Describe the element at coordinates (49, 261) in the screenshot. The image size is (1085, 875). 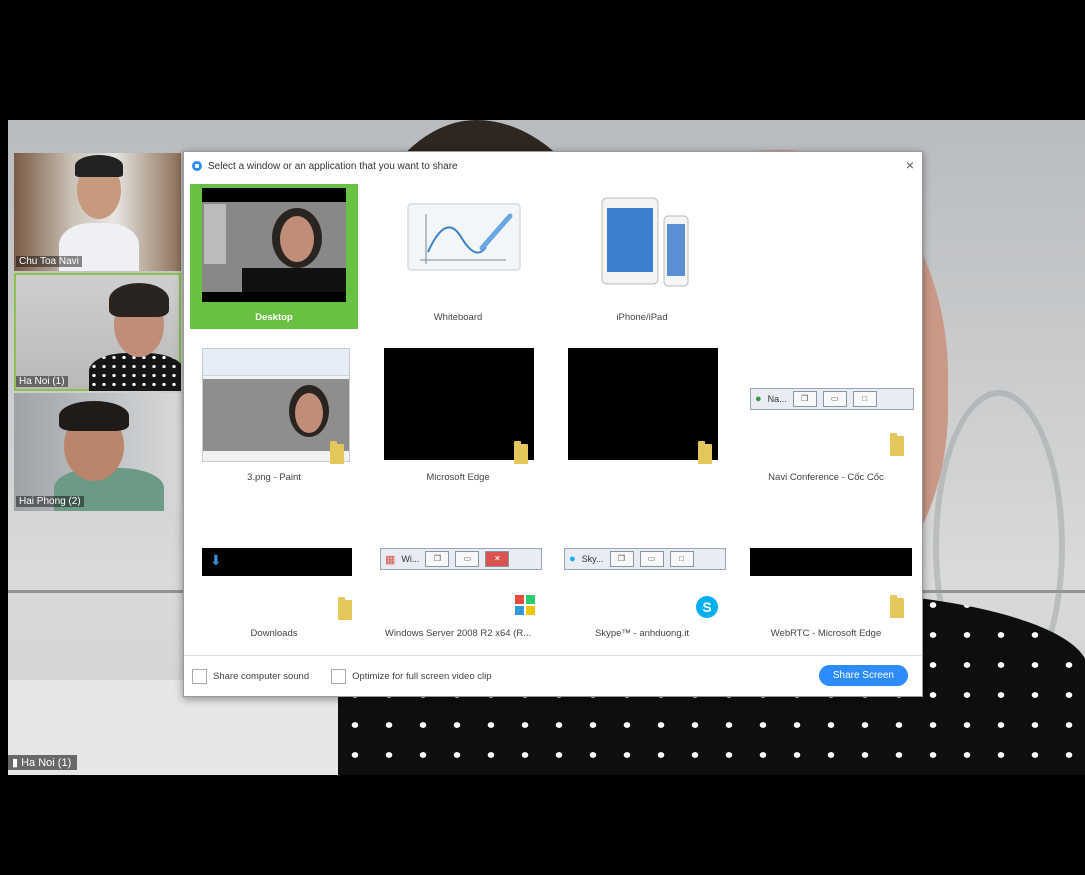
I see `participant-name: Chu Toa Navi` at that location.